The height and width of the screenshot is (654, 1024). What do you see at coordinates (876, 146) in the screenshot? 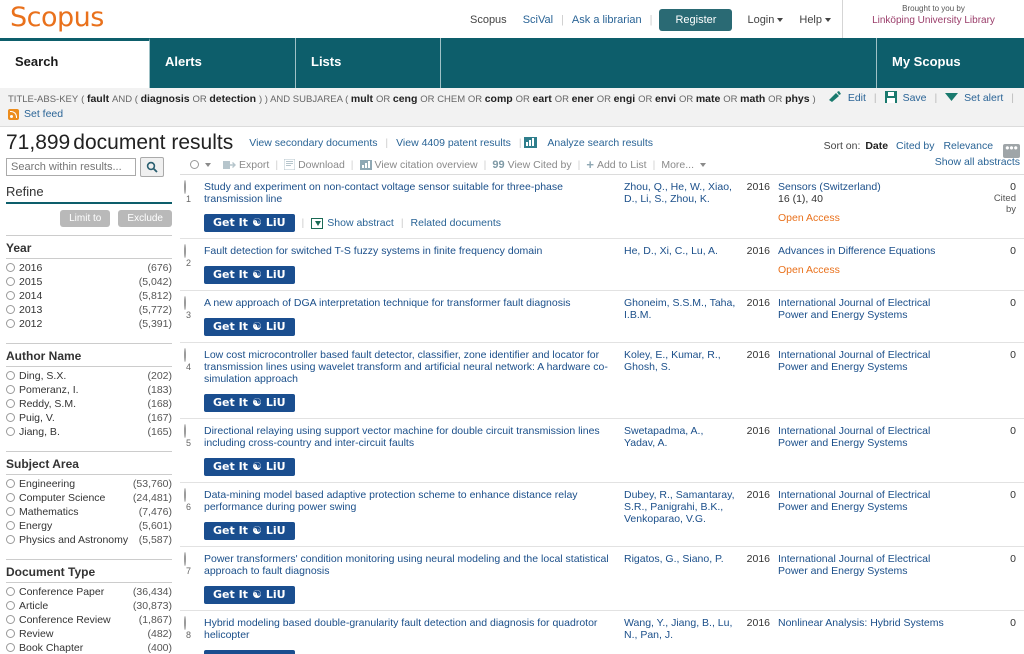
I see `sort-option-date: Date` at bounding box center [876, 146].